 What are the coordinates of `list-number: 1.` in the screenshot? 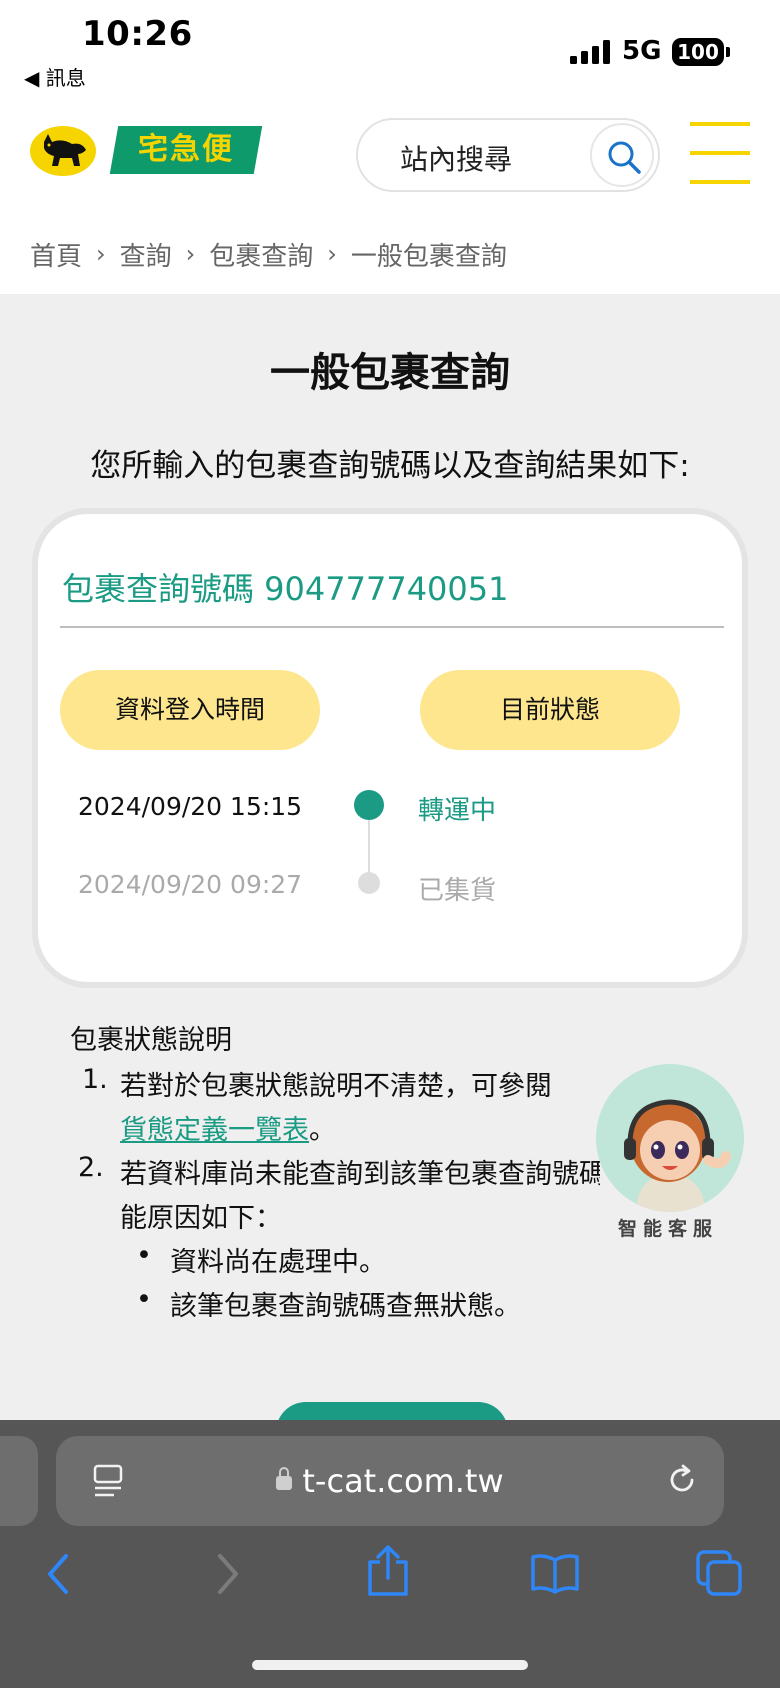 It's located at (95, 1079).